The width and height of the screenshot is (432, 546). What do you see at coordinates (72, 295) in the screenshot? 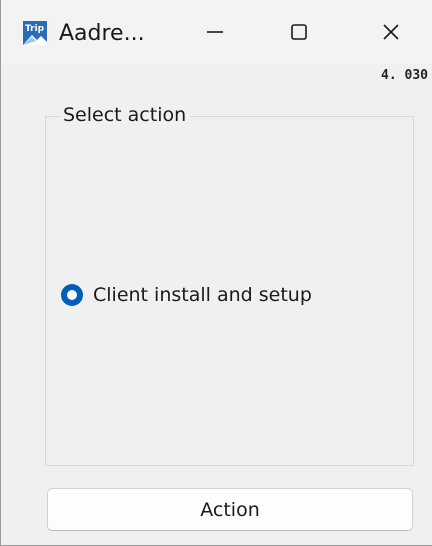
I see `radio-selected-icon` at bounding box center [72, 295].